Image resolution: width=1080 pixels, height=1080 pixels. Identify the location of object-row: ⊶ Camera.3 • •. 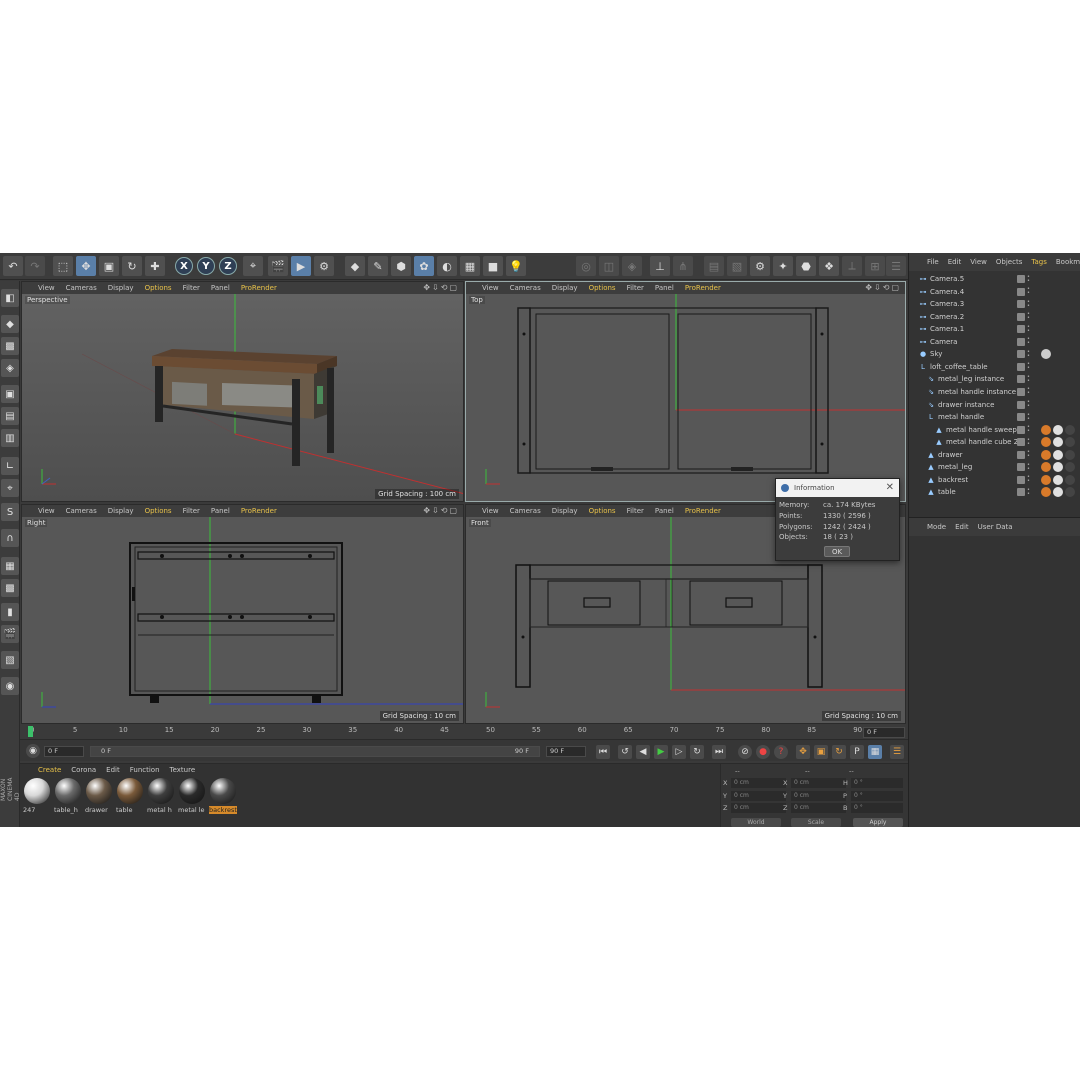
(994, 304).